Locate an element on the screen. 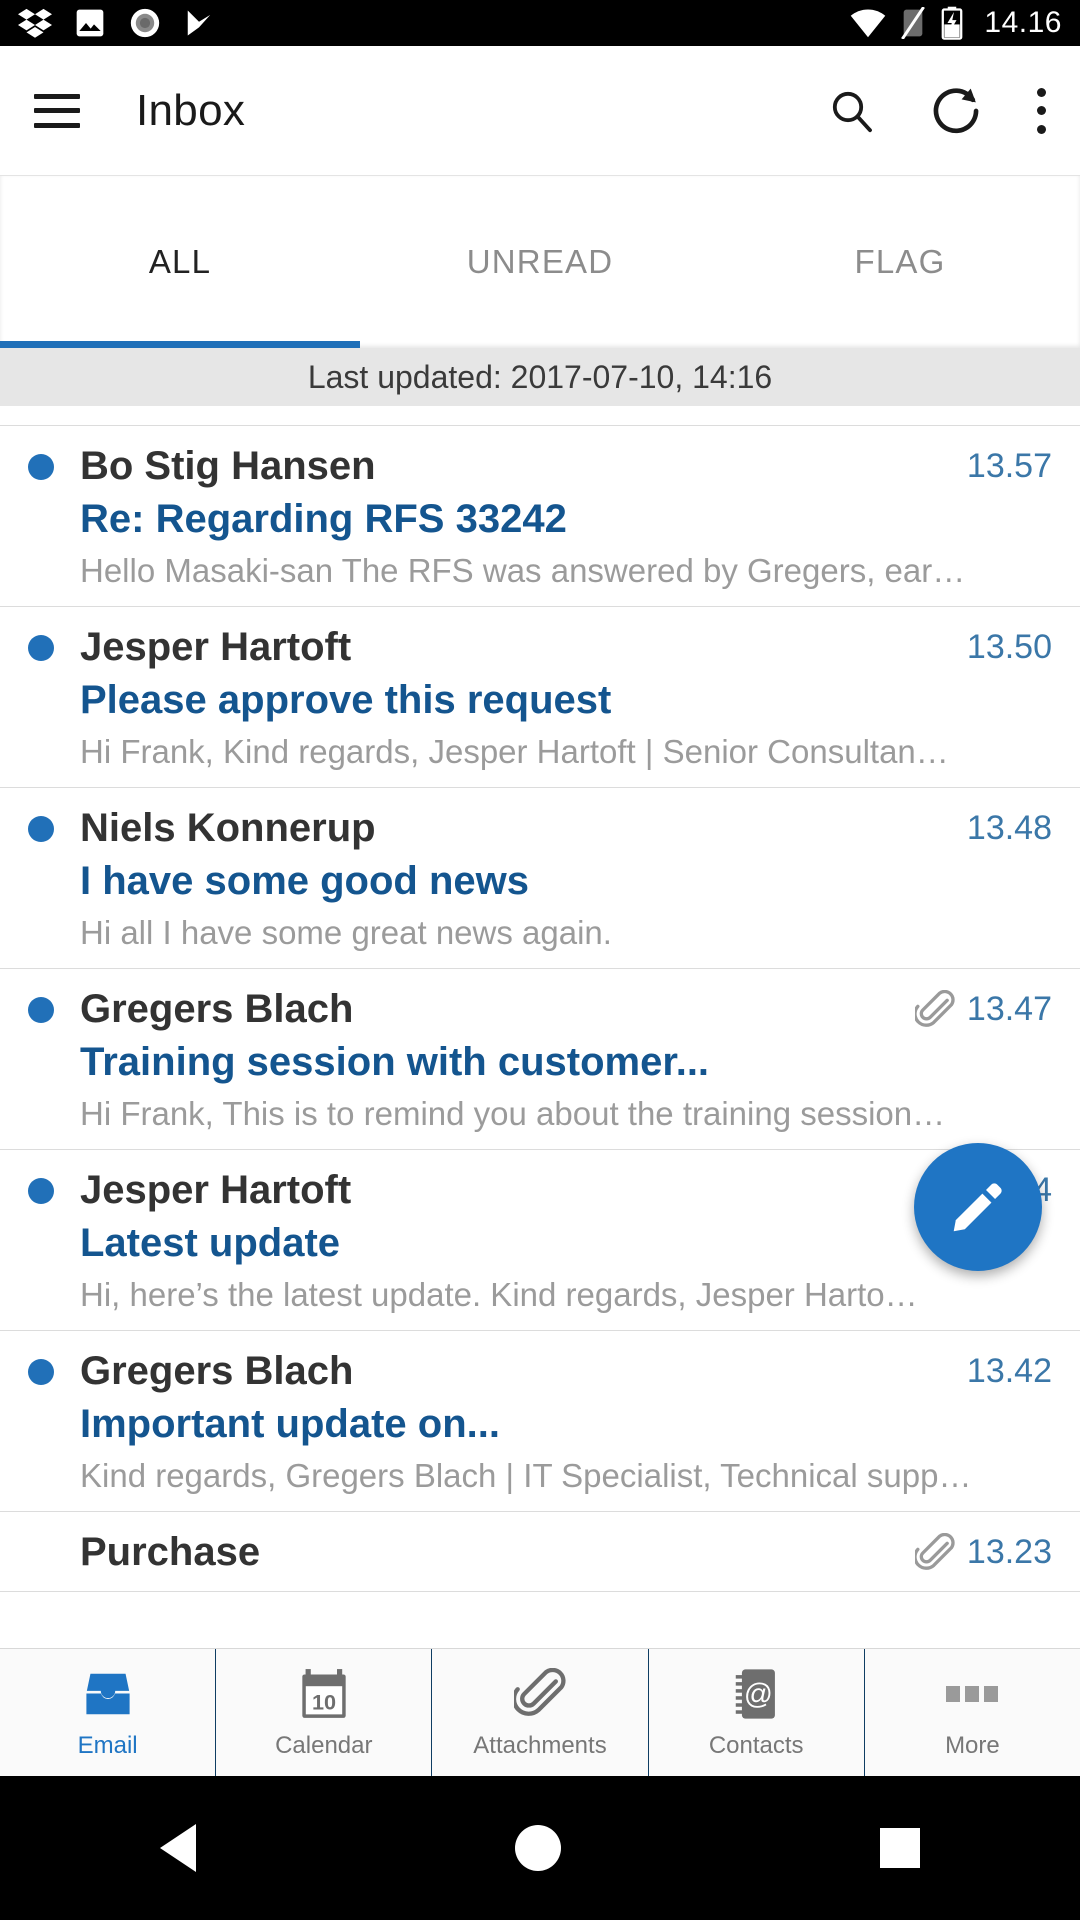 Image resolution: width=1080 pixels, height=1920 pixels. email-row-header: Jesper Hartoft 13.50 is located at coordinates (540, 647).